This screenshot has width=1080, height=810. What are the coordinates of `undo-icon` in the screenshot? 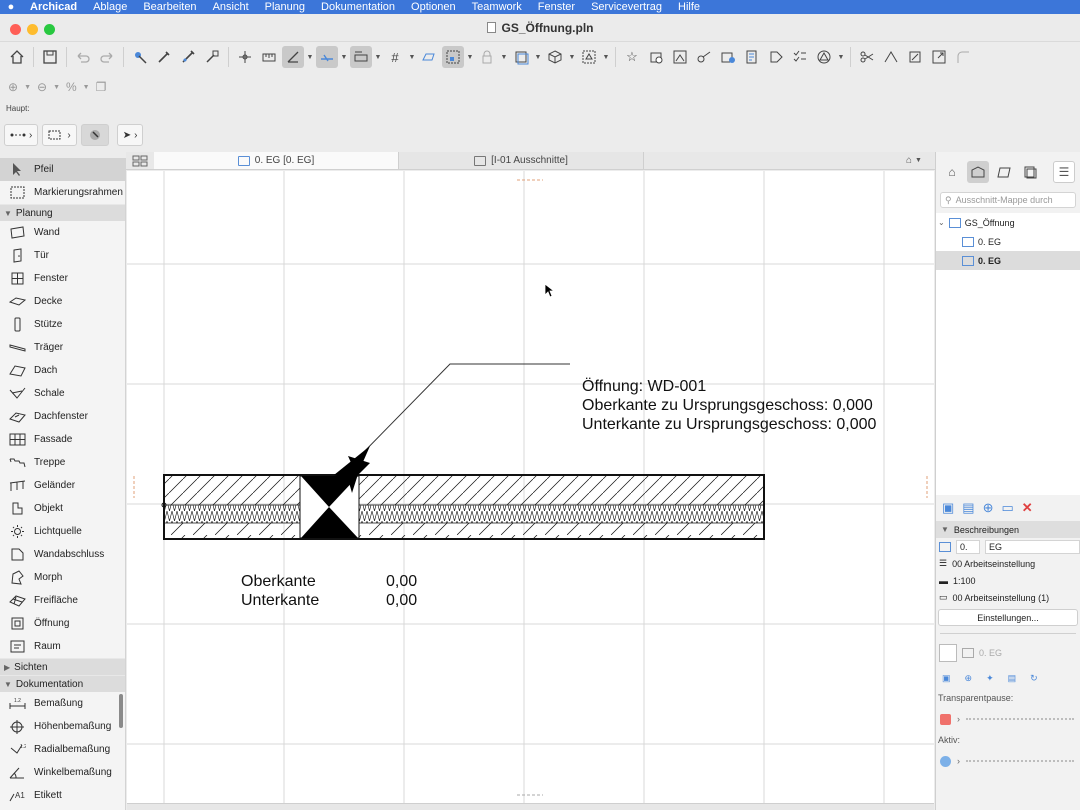 It's located at (83, 57).